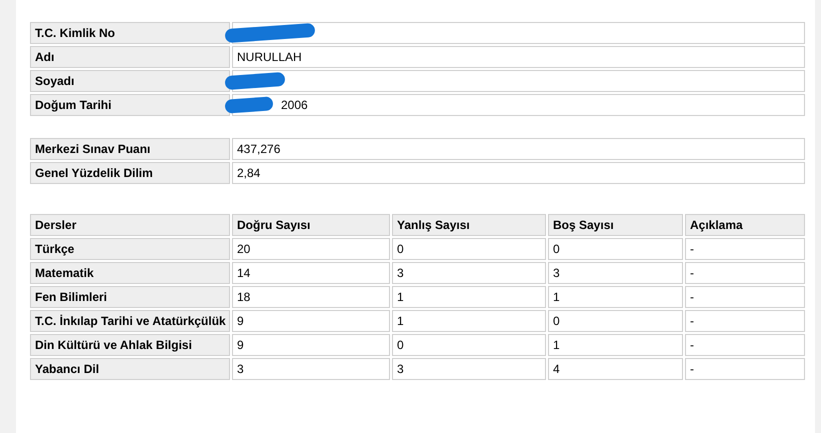 The height and width of the screenshot is (433, 821). What do you see at coordinates (269, 57) in the screenshot?
I see `field-value: NURULLAH` at bounding box center [269, 57].